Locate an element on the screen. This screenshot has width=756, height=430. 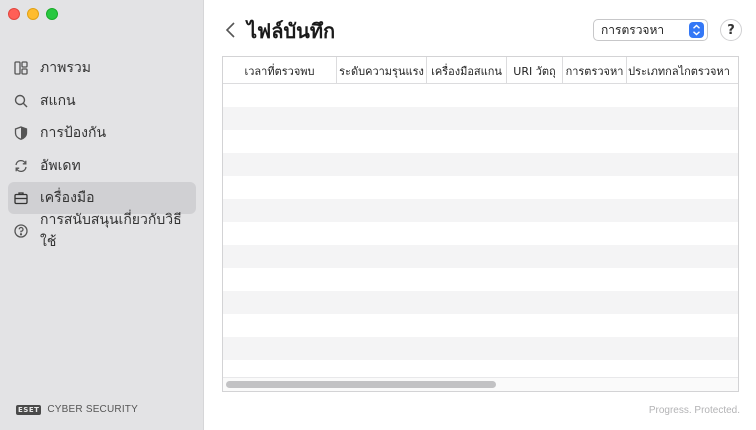
horizontal-scrollbar is located at coordinates (361, 384).